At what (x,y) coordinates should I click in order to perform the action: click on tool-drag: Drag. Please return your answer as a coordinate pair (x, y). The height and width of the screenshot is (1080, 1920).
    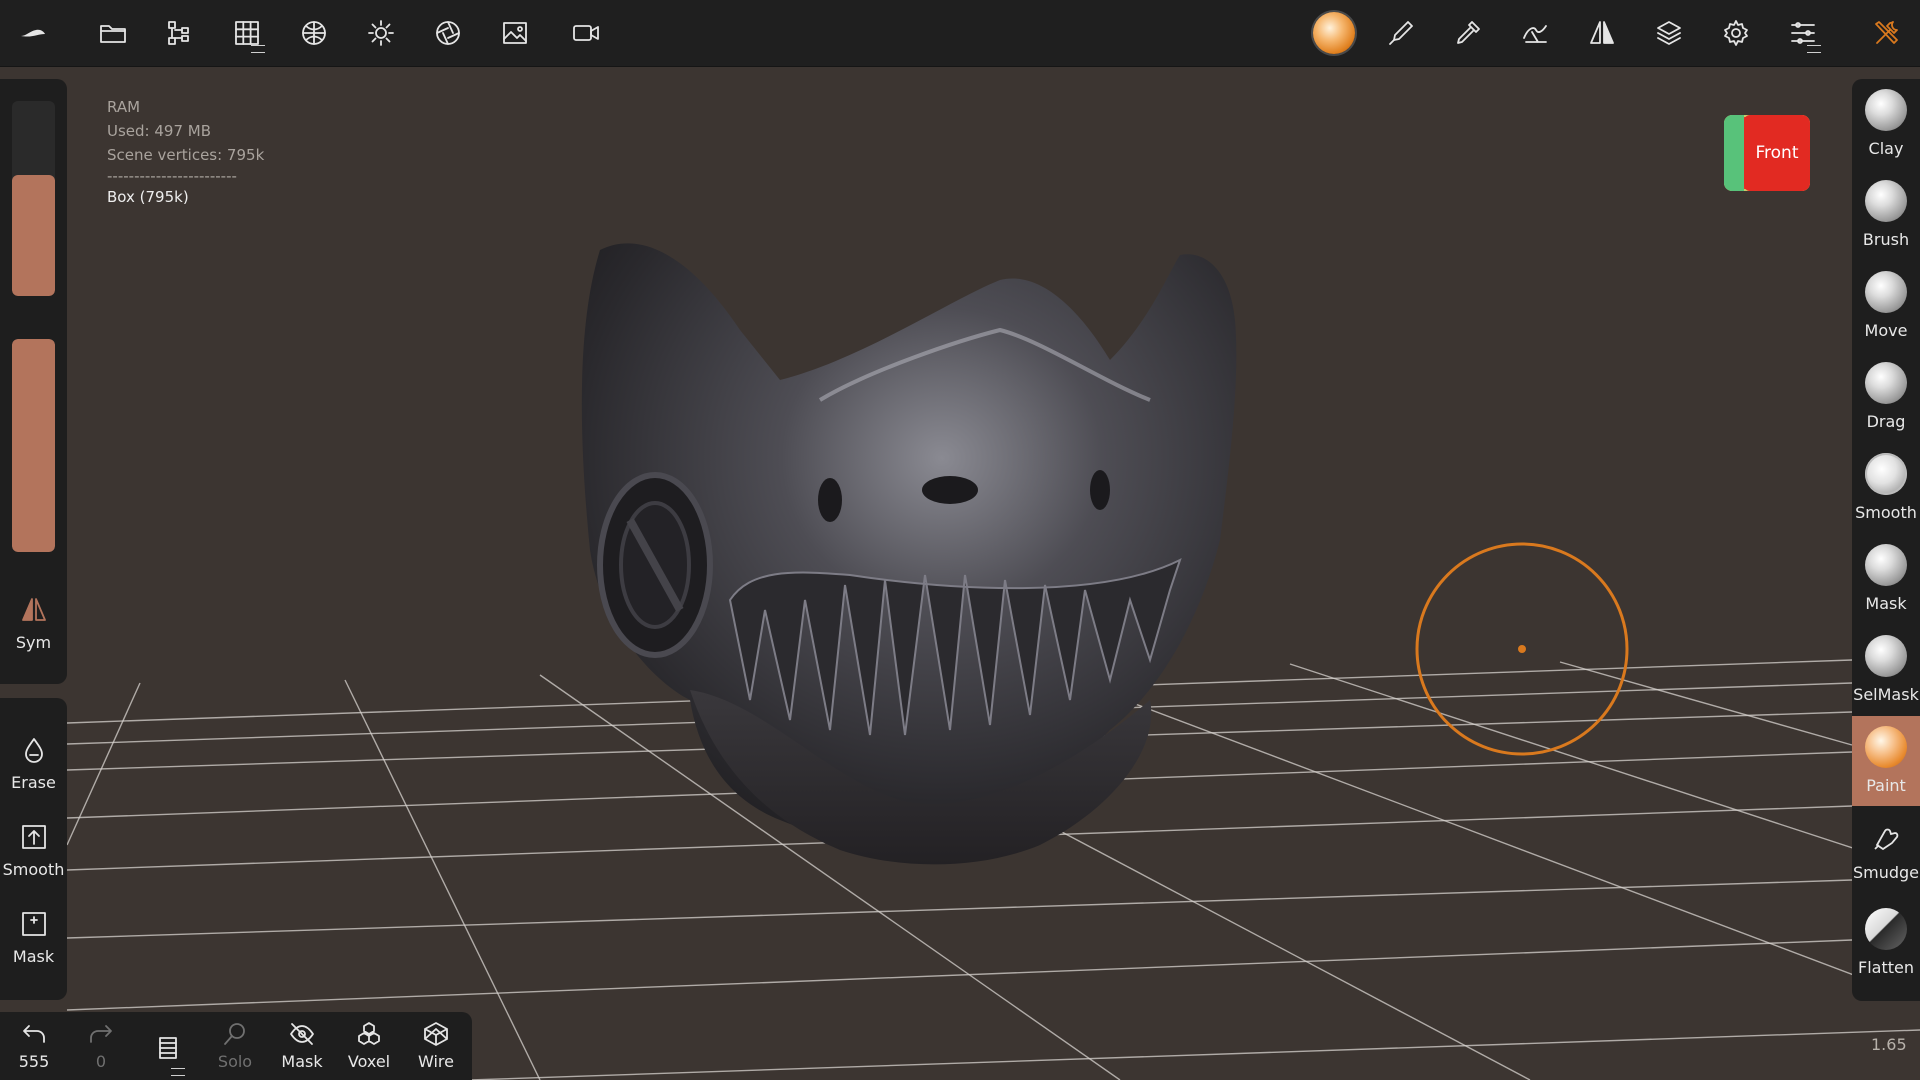
    Looking at the image, I should click on (1886, 397).